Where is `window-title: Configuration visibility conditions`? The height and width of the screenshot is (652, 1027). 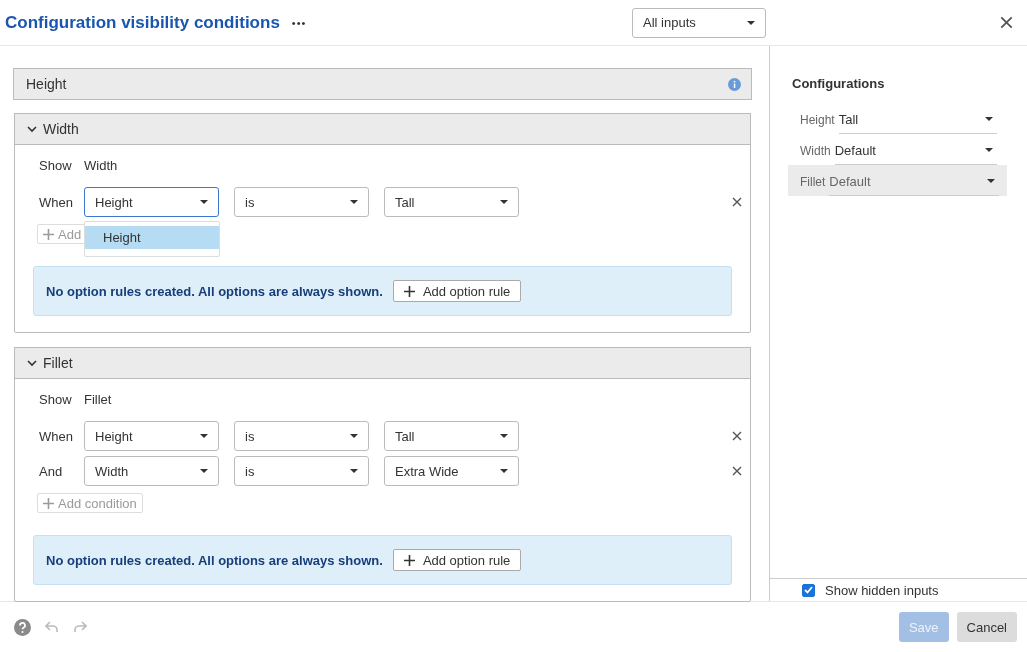
window-title: Configuration visibility conditions is located at coordinates (142, 22).